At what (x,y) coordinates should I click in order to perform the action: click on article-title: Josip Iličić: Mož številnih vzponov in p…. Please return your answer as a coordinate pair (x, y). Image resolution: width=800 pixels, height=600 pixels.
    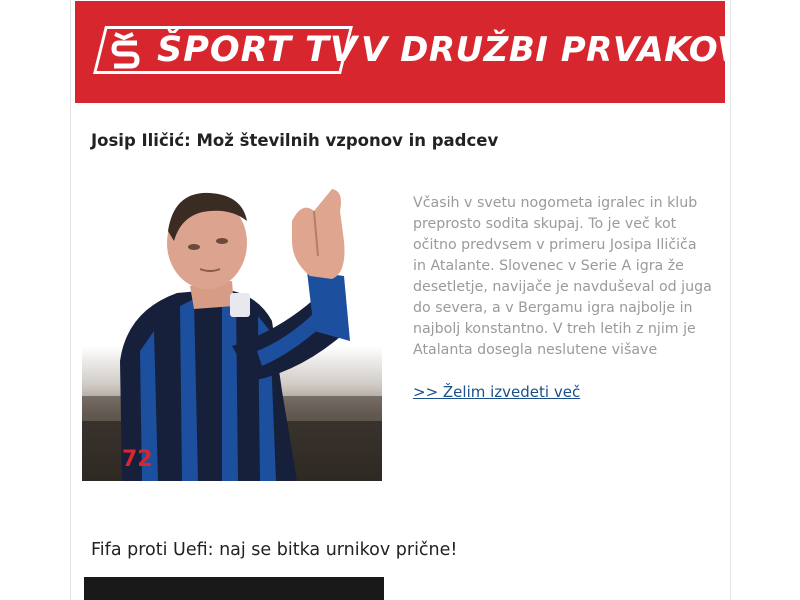
    Looking at the image, I should click on (294, 140).